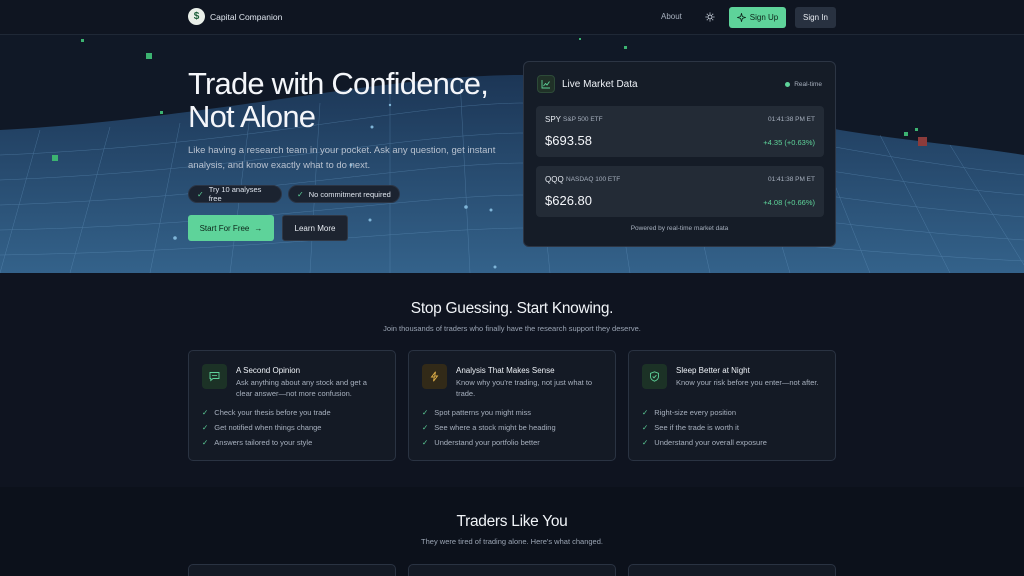  I want to click on testimonials-title: Traders Like You, so click(512, 521).